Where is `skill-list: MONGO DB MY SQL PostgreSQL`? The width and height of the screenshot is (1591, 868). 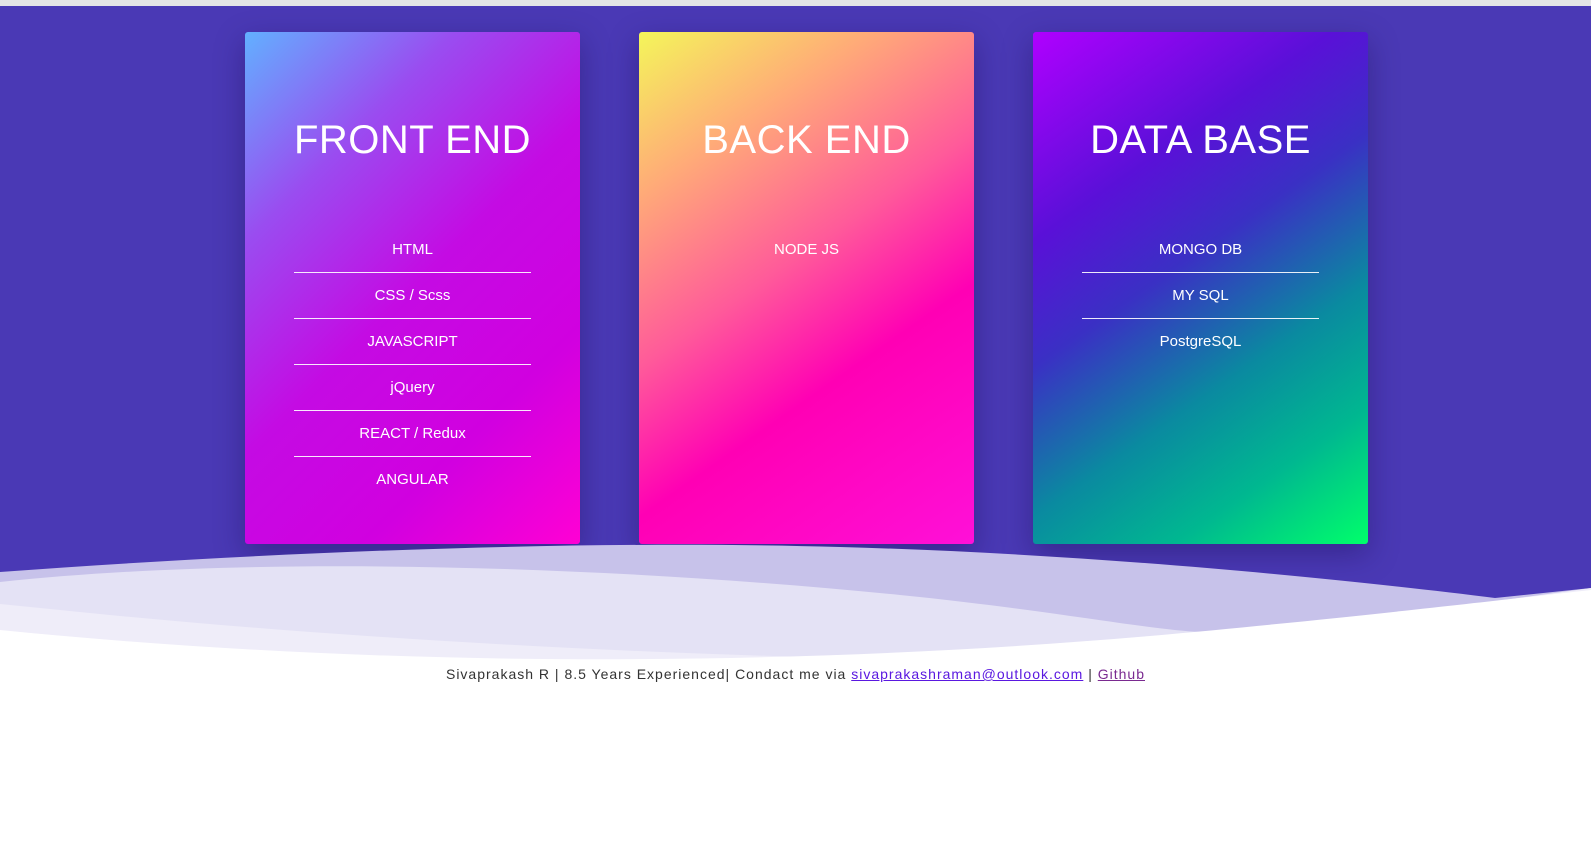
skill-list: MONGO DB MY SQL PostgreSQL is located at coordinates (1200, 295).